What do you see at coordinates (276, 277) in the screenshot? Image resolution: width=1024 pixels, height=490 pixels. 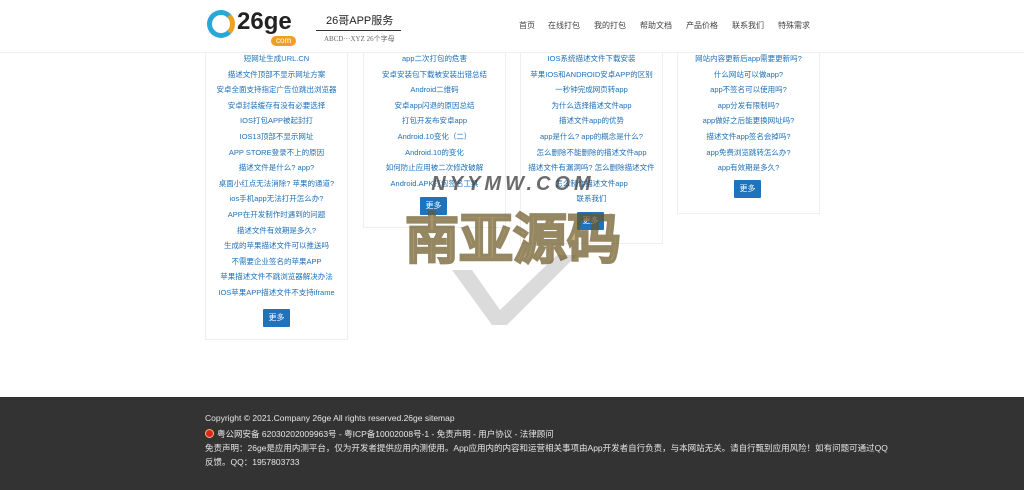 I see `list-item: 苹果描述文件不跳浏览器解决办法` at bounding box center [276, 277].